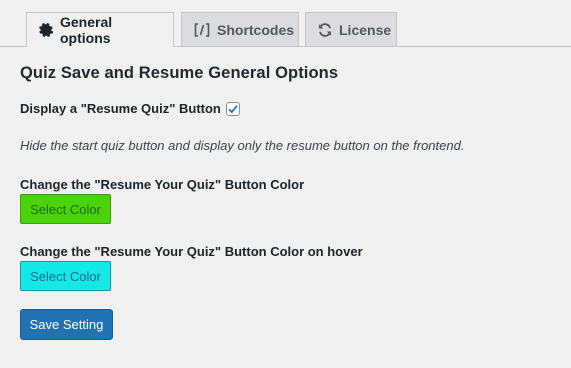 Image resolution: width=571 pixels, height=368 pixels. What do you see at coordinates (86, 30) in the screenshot?
I see `tab-label: General options` at bounding box center [86, 30].